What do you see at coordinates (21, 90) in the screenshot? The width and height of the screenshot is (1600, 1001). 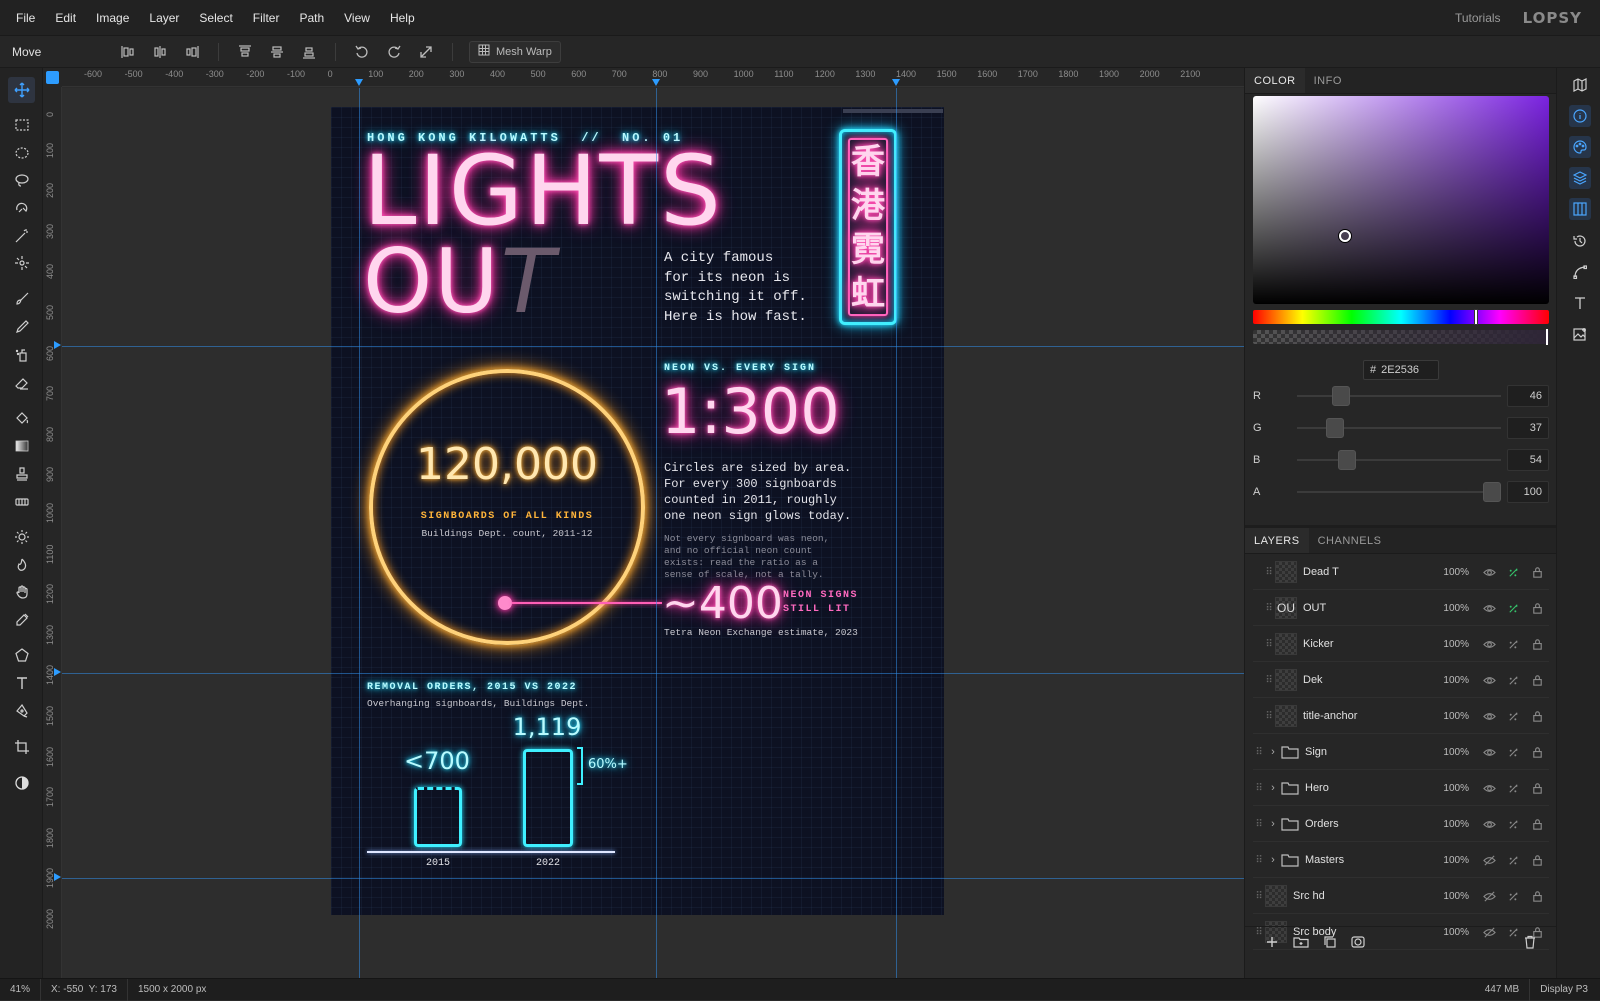 I see `move-tool-icon` at bounding box center [21, 90].